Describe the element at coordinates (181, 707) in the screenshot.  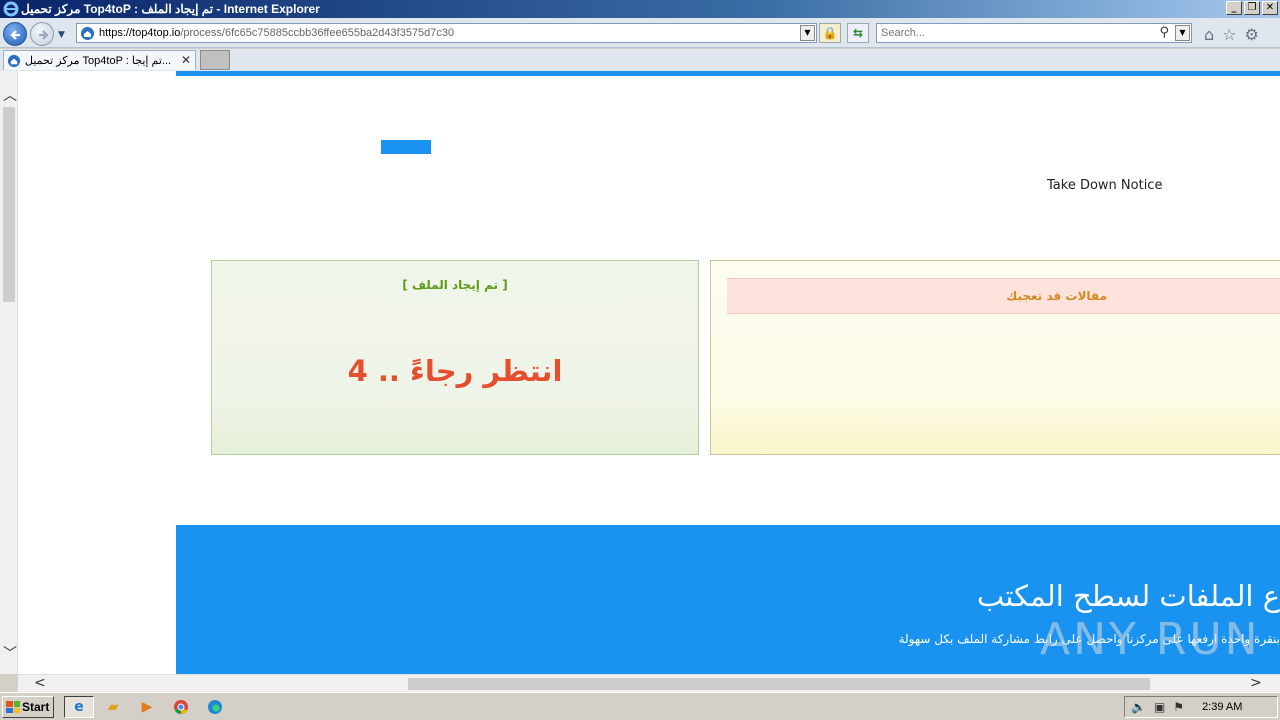
I see `taskbar-chrome-icon` at that location.